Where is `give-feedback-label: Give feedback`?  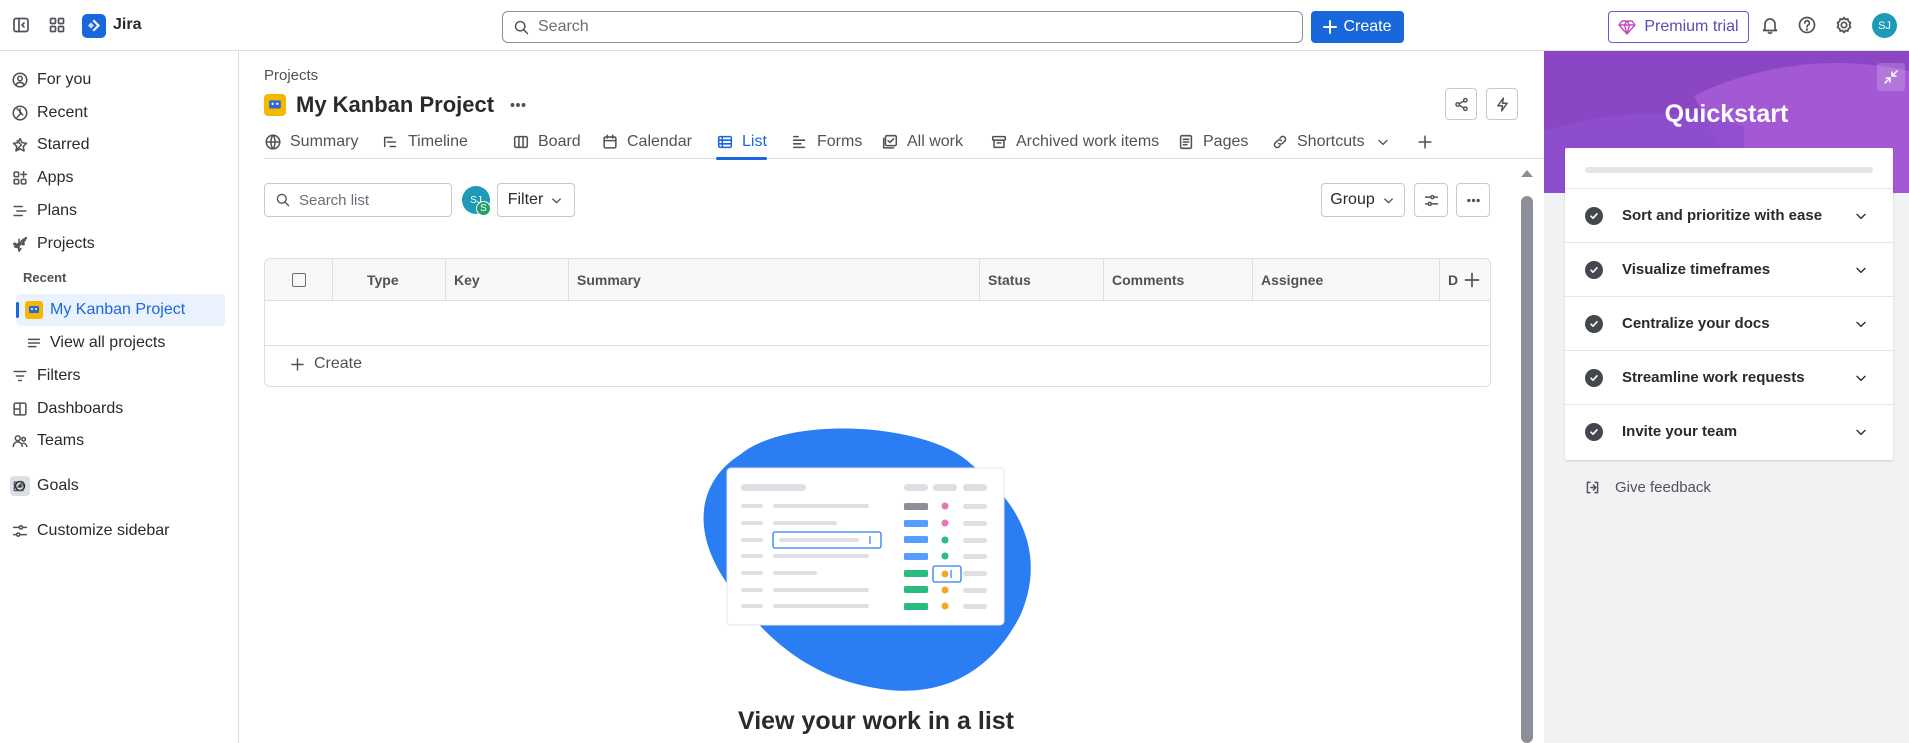 give-feedback-label: Give feedback is located at coordinates (1663, 487).